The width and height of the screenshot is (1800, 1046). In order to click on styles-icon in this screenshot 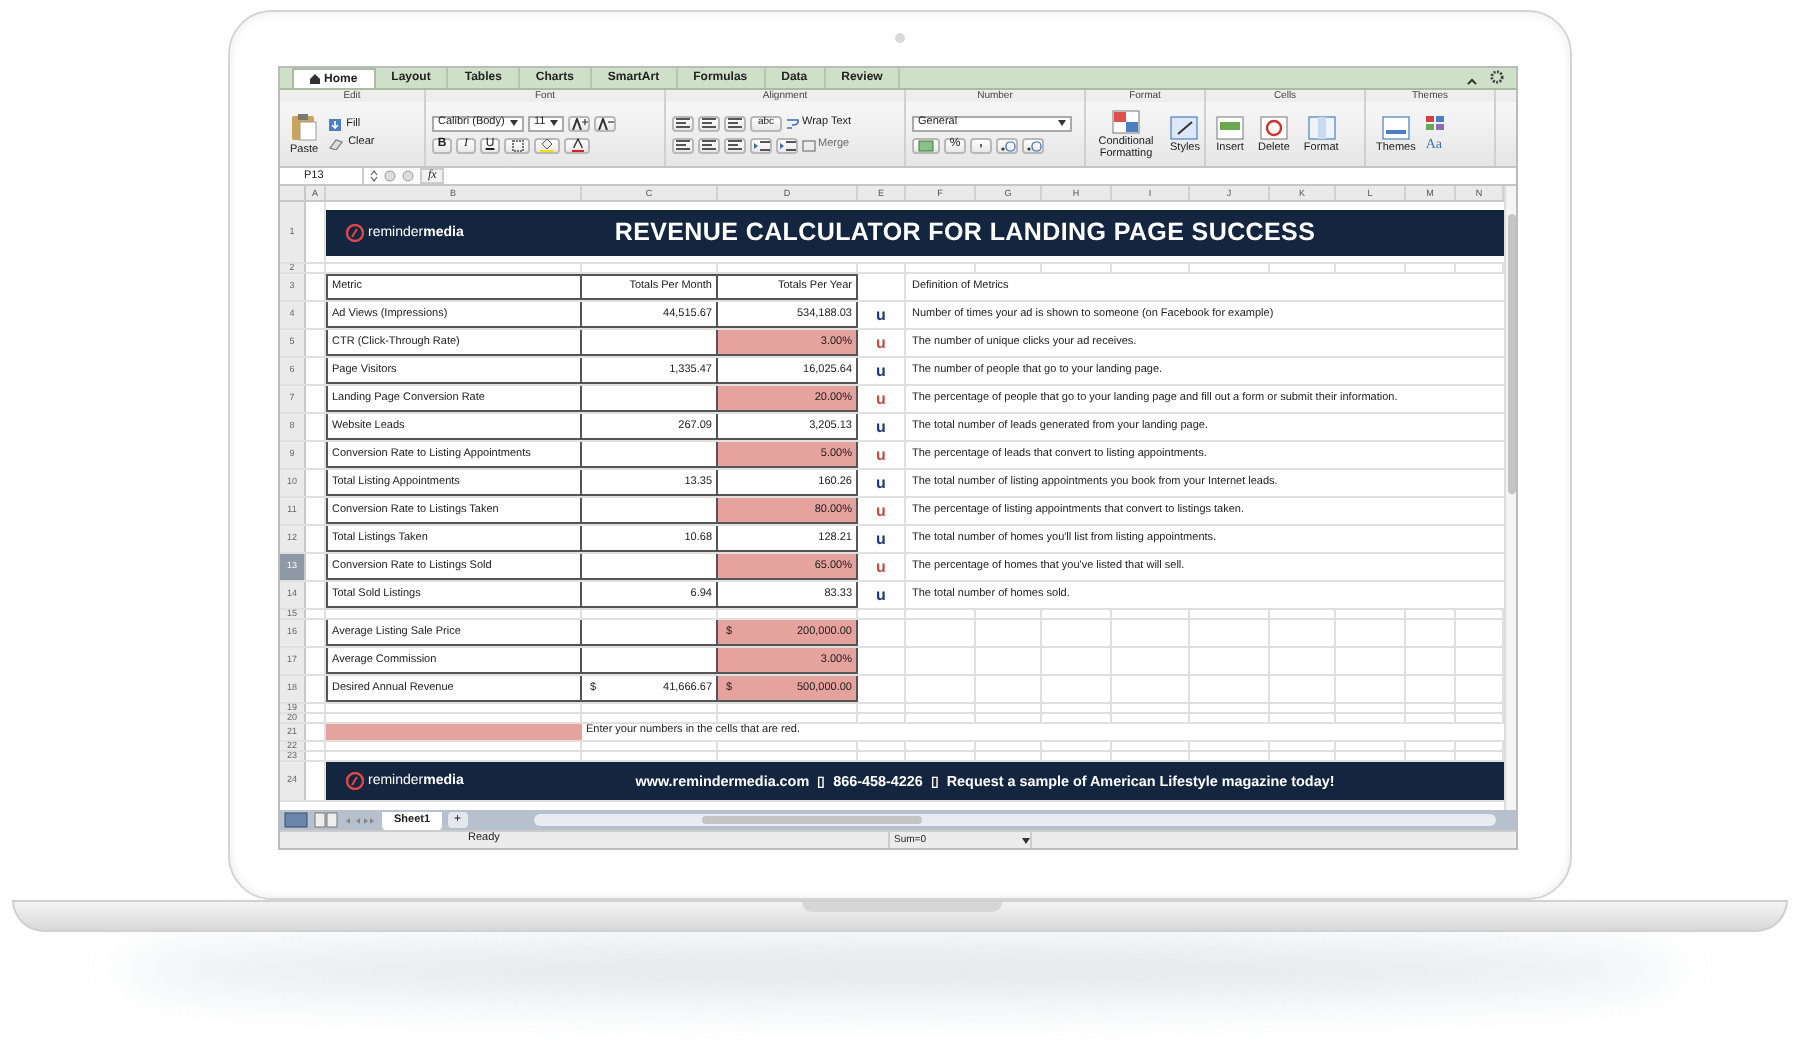, I will do `click(1184, 127)`.